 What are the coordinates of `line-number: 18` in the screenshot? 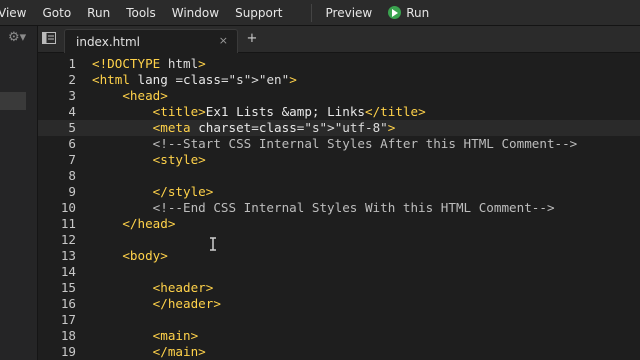 It's located at (68, 335).